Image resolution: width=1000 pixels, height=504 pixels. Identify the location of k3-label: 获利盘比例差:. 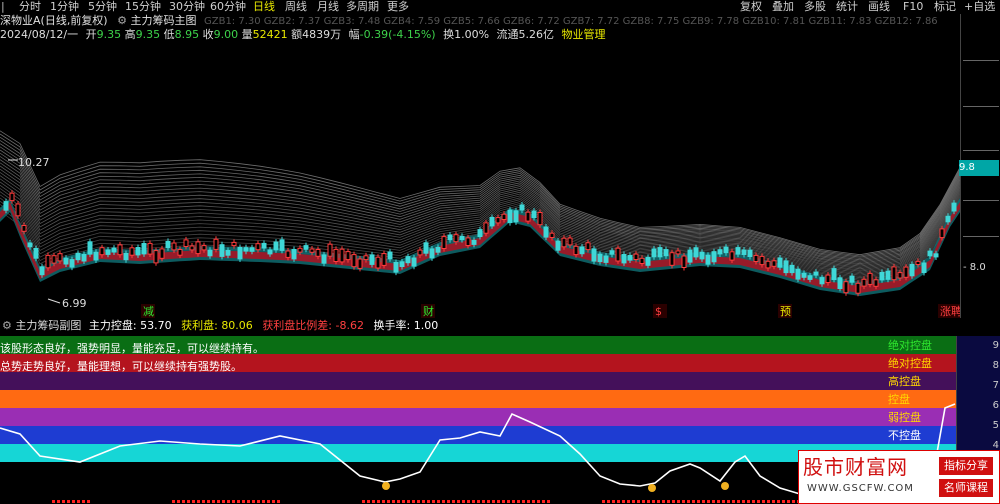
(297, 325).